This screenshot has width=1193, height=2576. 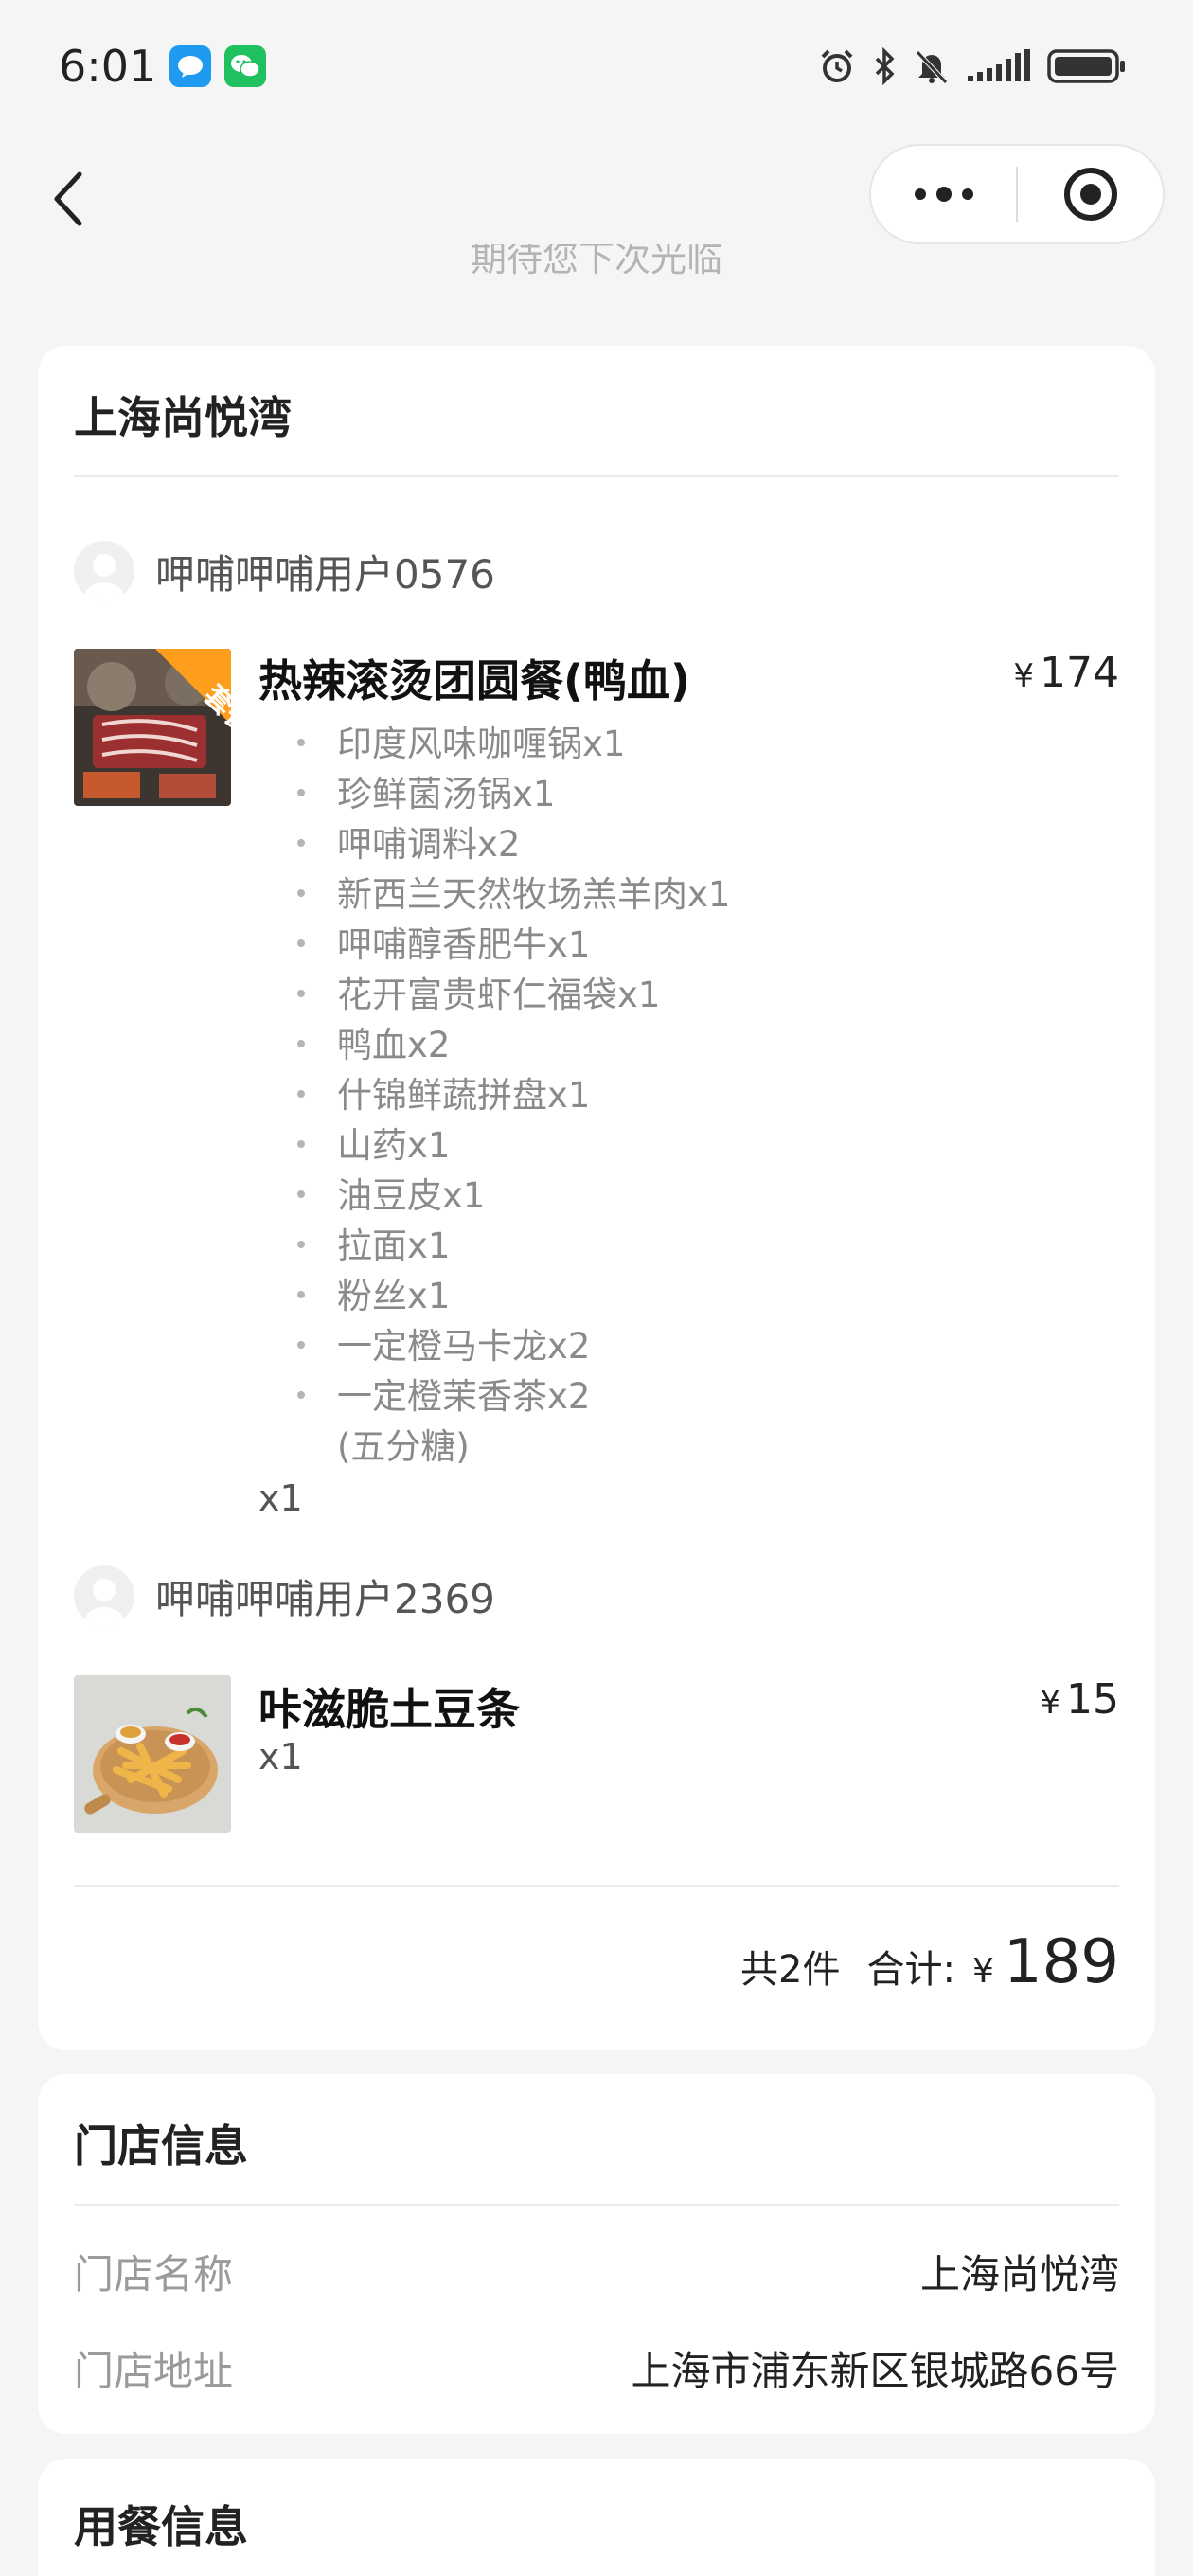 I want to click on item-count: 共2件, so click(x=790, y=1970).